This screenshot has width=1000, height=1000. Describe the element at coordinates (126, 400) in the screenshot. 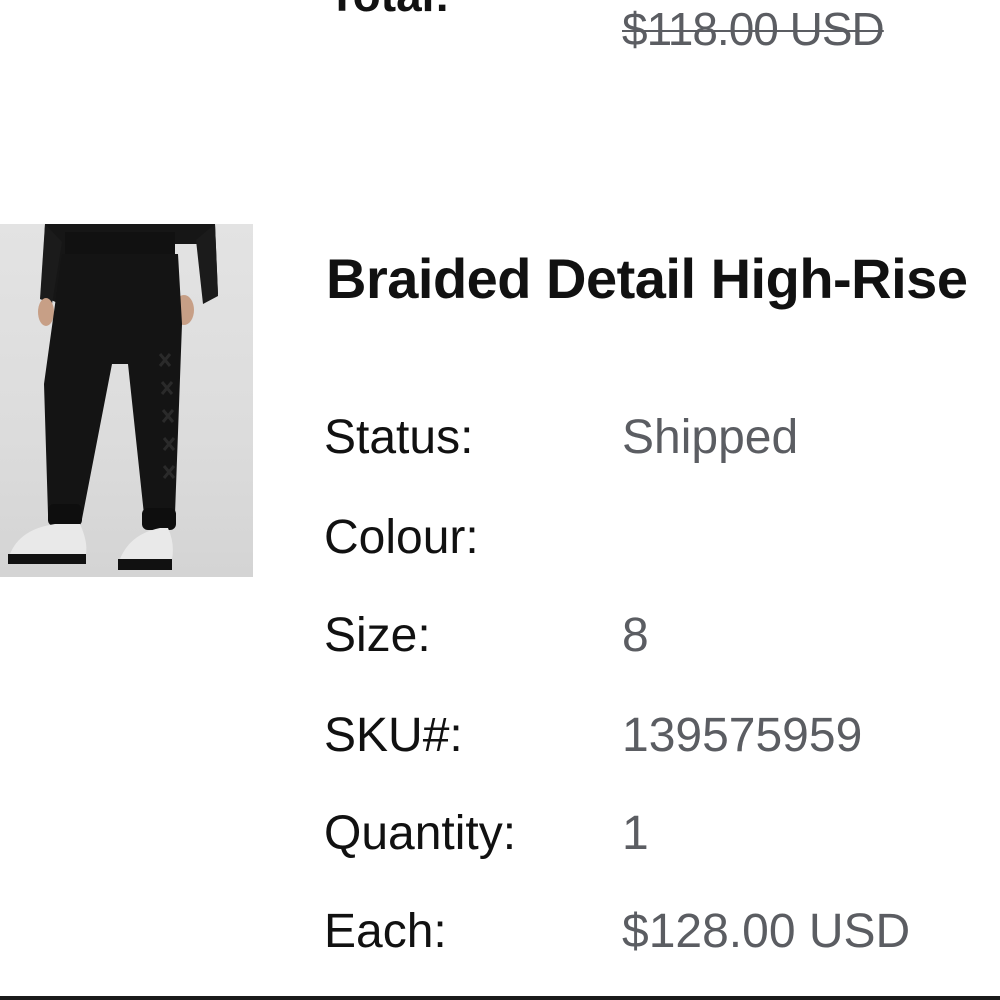

I see `product-image` at that location.